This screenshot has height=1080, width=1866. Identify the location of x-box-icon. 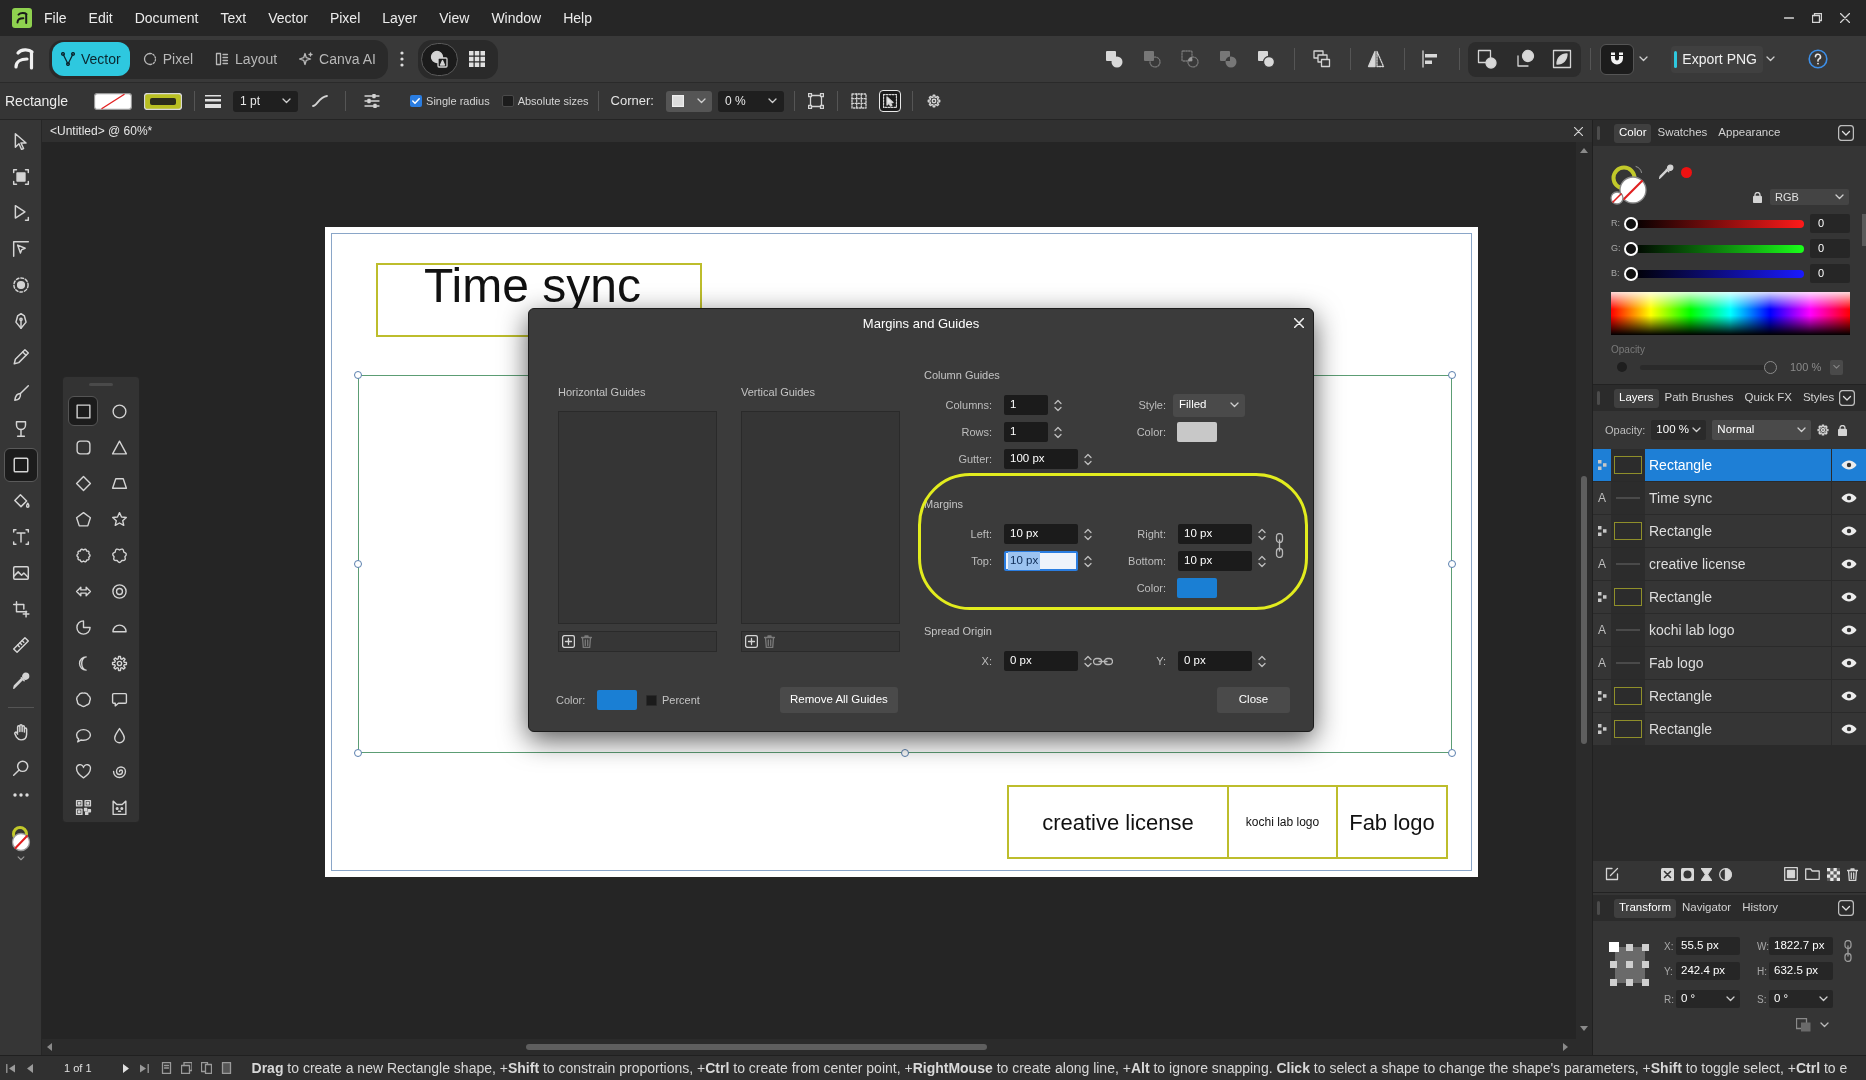
(1667, 874).